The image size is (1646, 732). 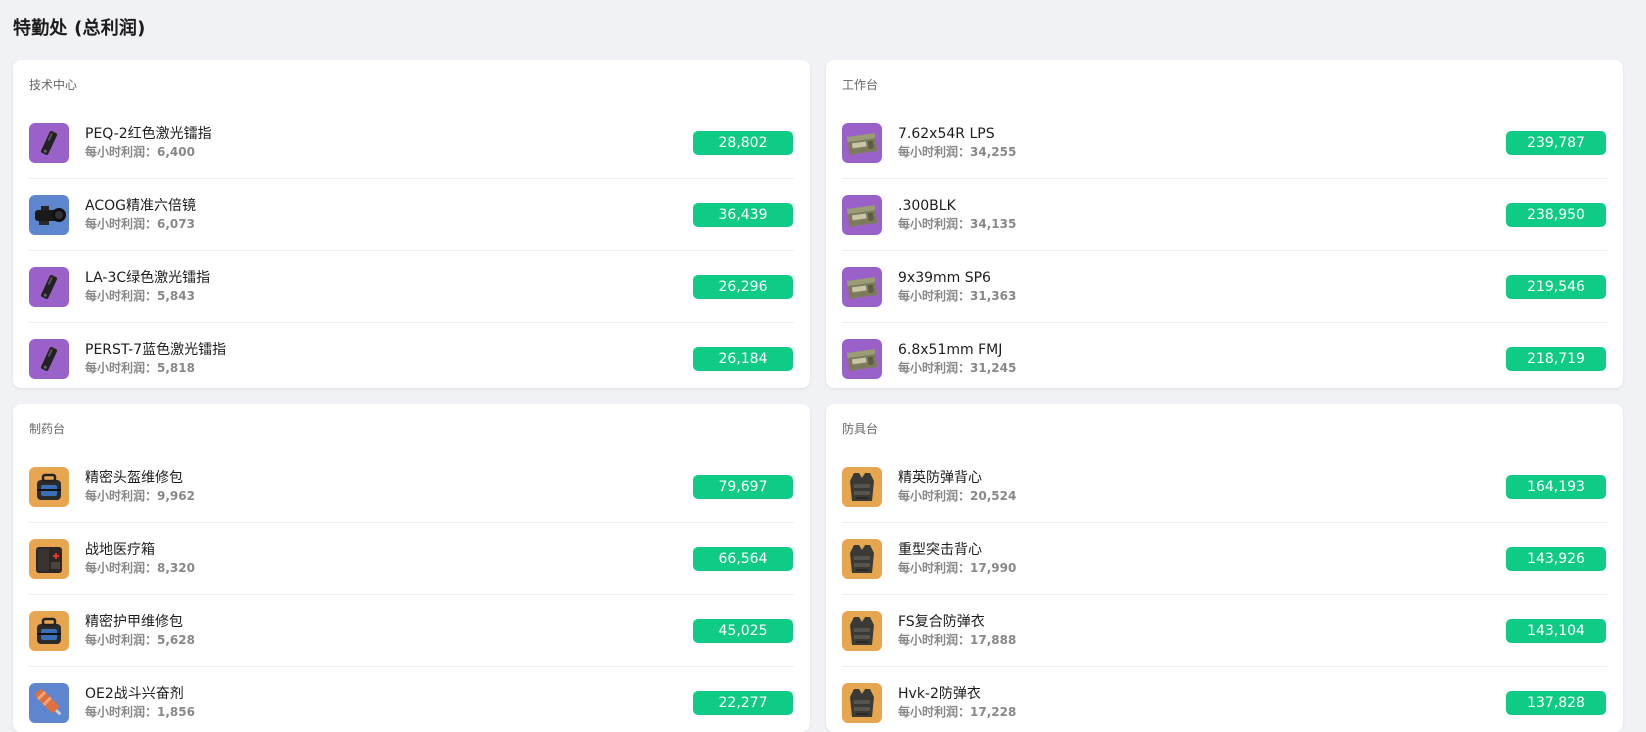 What do you see at coordinates (993, 223) in the screenshot?
I see `hourly-value: 34,135` at bounding box center [993, 223].